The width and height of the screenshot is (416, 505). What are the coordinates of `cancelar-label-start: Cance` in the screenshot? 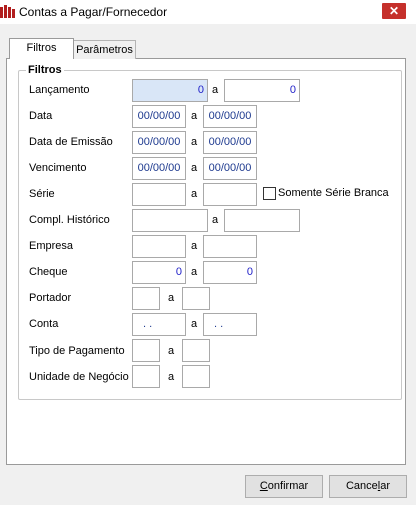 It's located at (361, 486).